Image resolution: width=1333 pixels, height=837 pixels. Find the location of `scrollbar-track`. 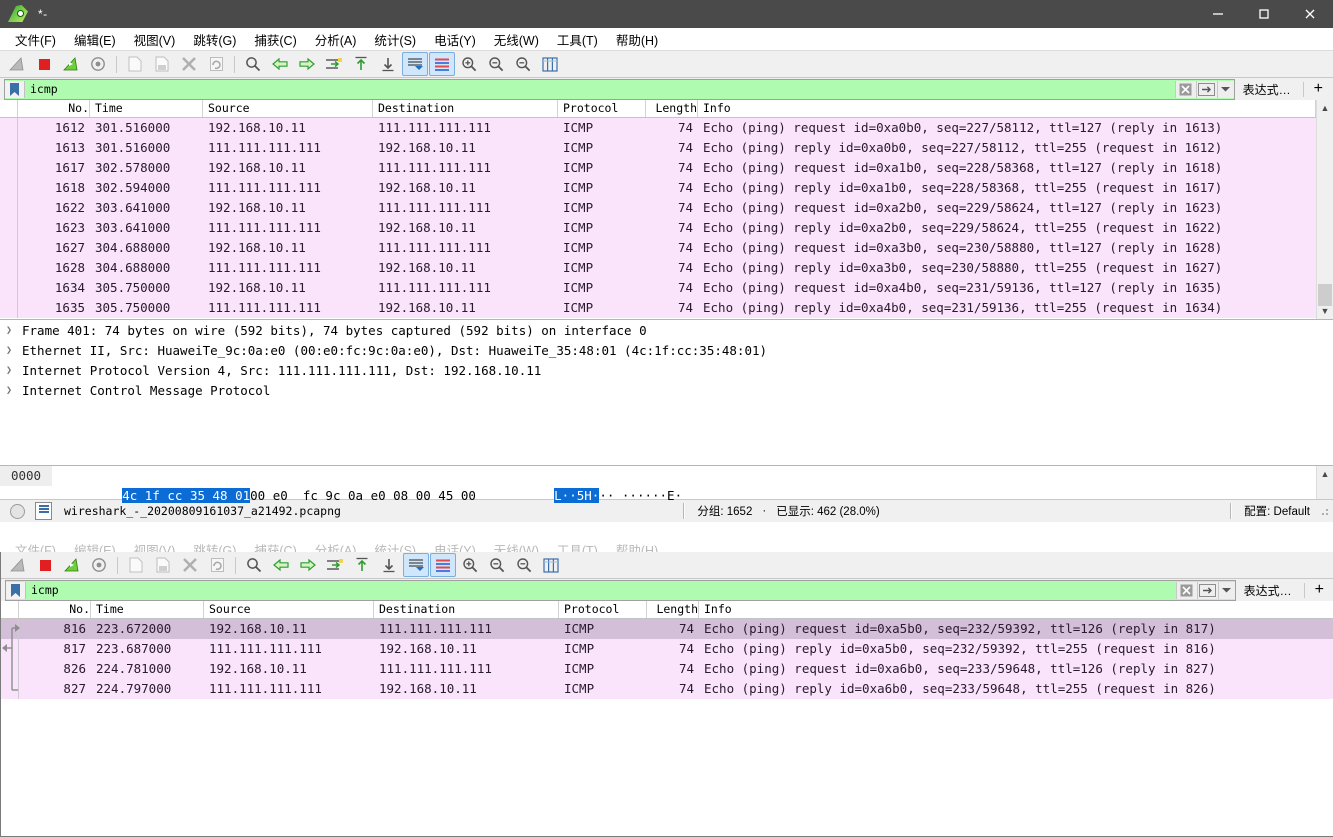

scrollbar-track is located at coordinates (1325, 211).